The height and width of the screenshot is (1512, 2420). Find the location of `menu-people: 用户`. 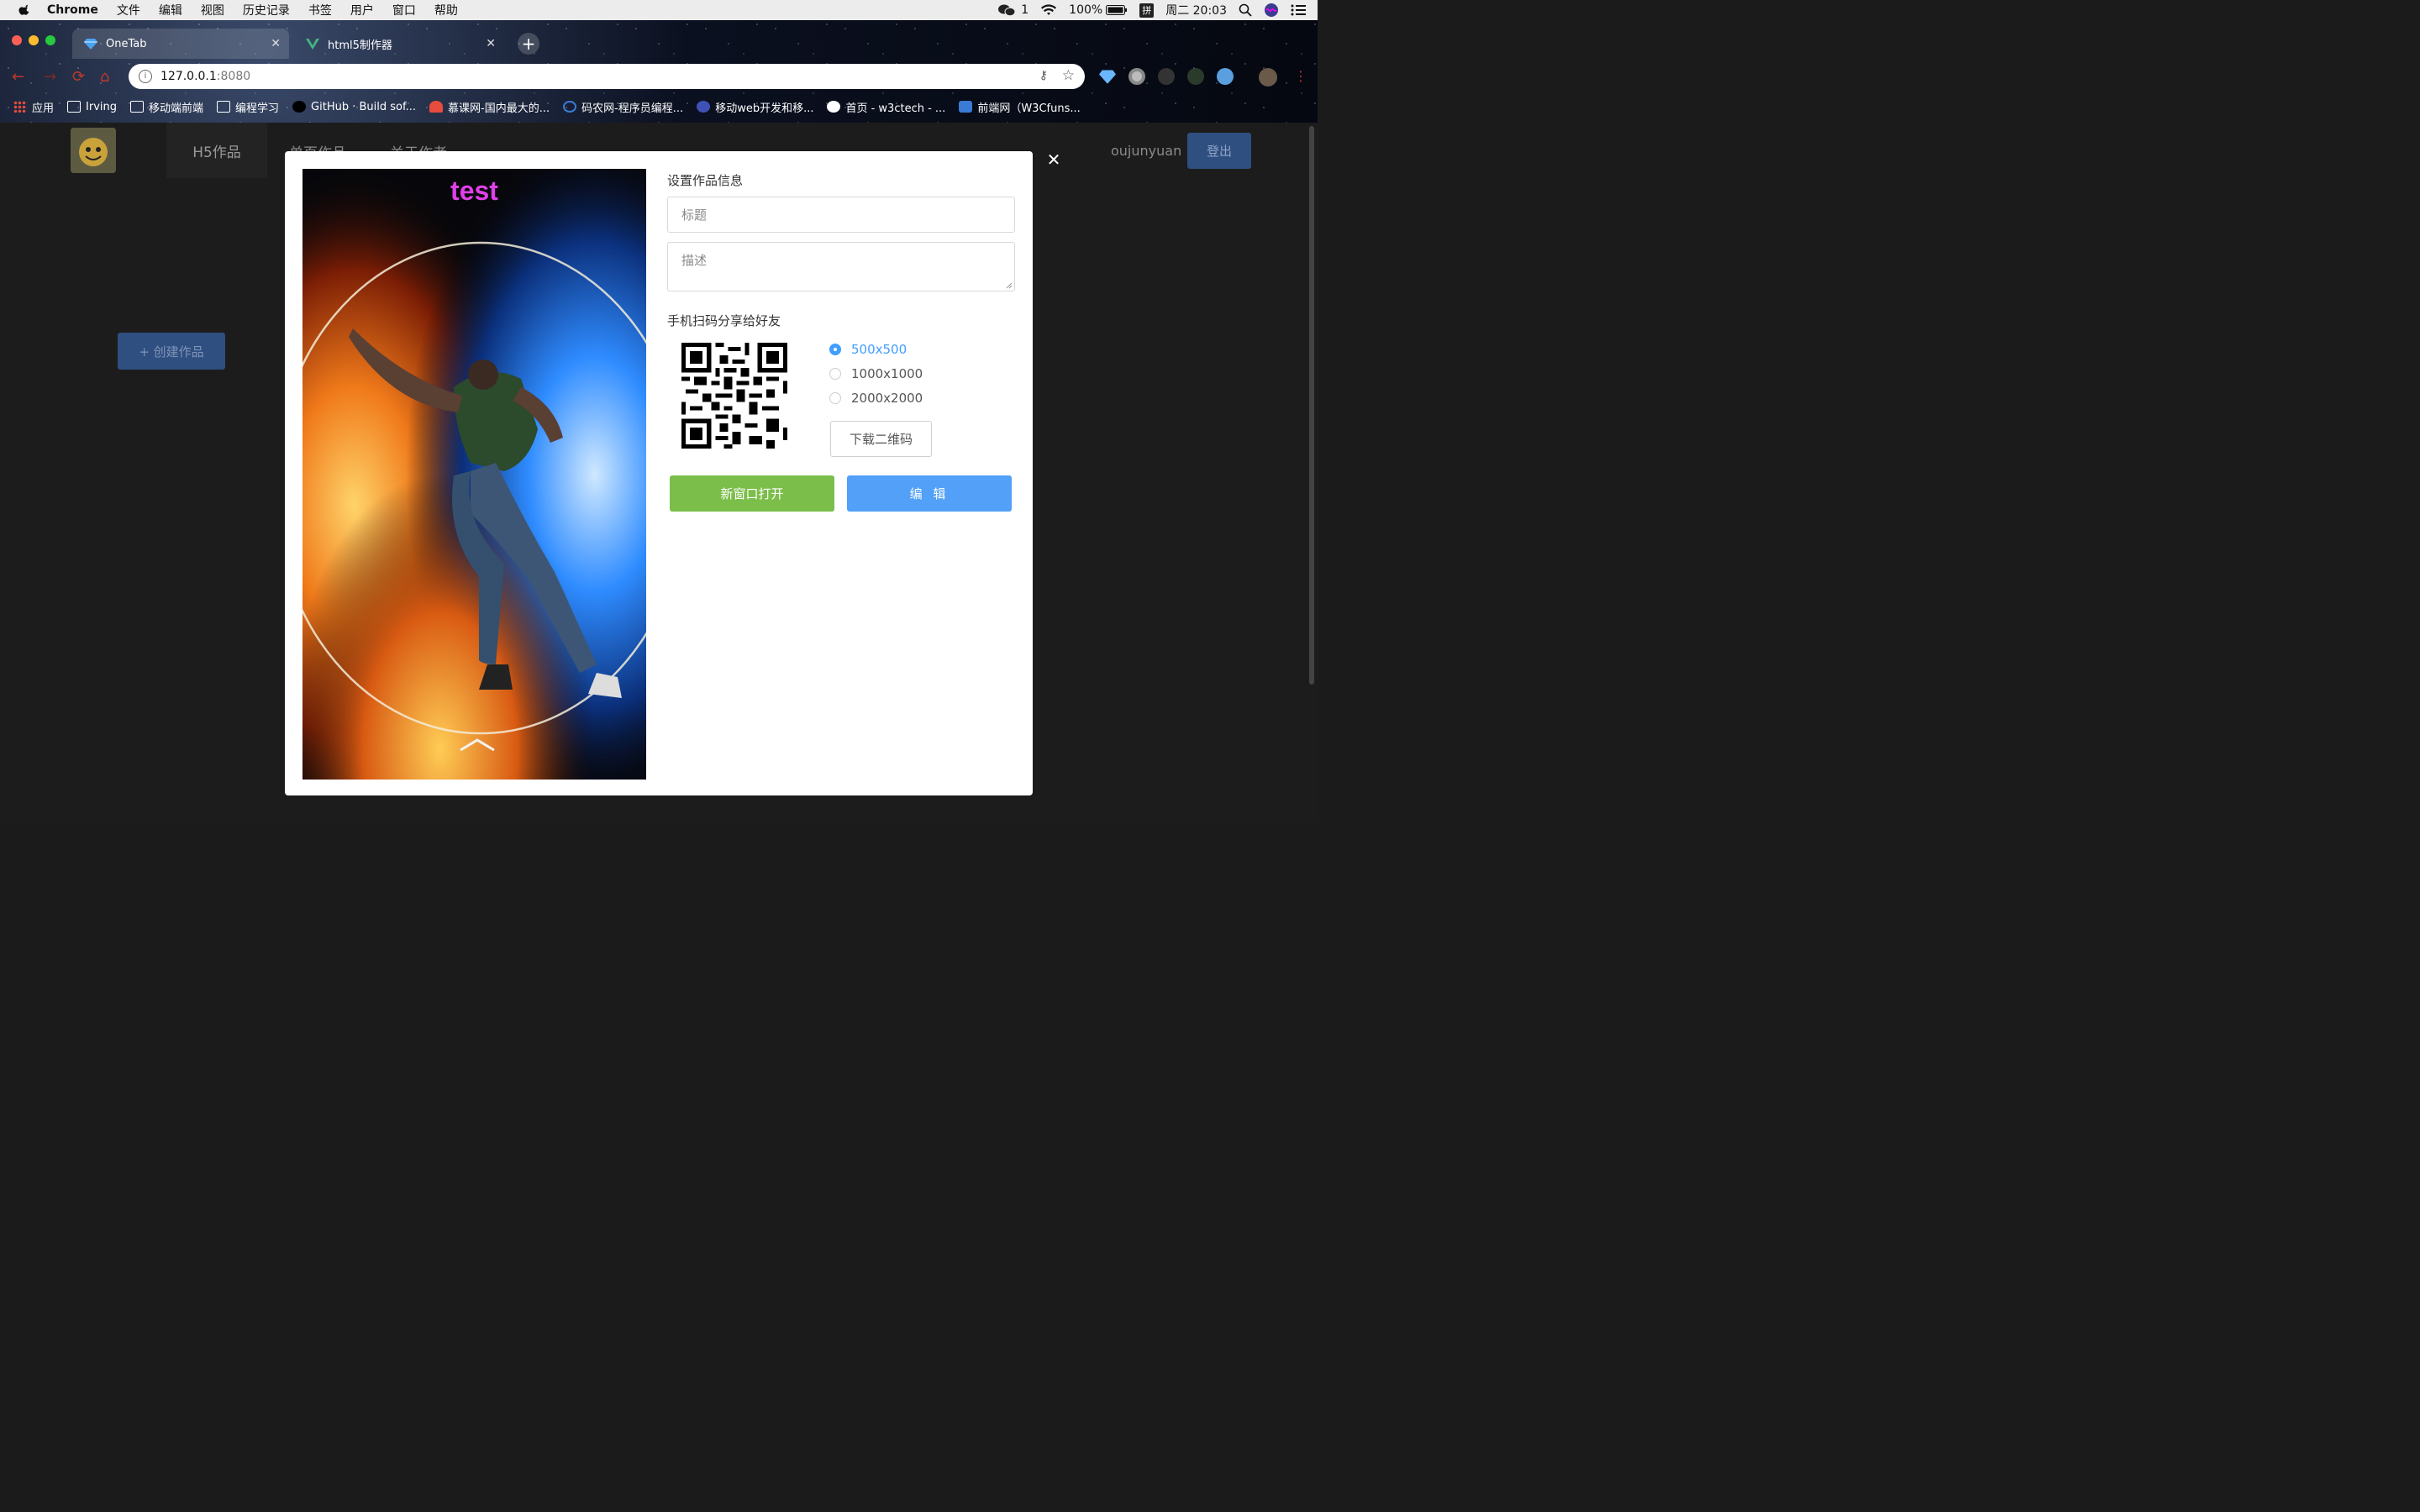

menu-people: 用户 is located at coordinates (362, 10).